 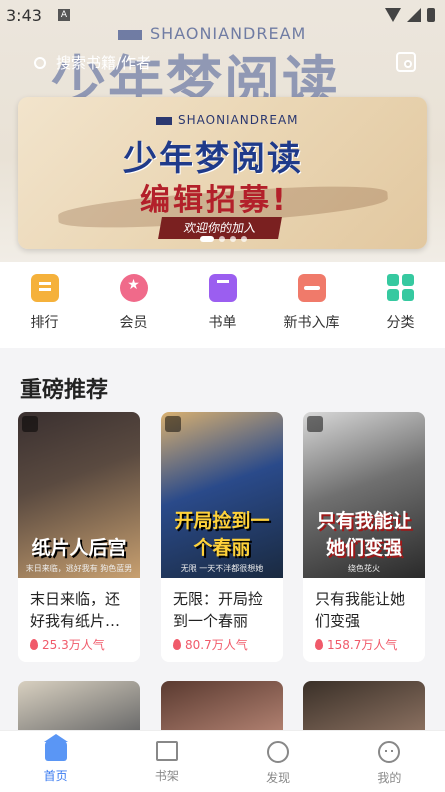 I want to click on quick-menu: 排行 会员 书单 新书入库 分类, so click(x=222, y=305).